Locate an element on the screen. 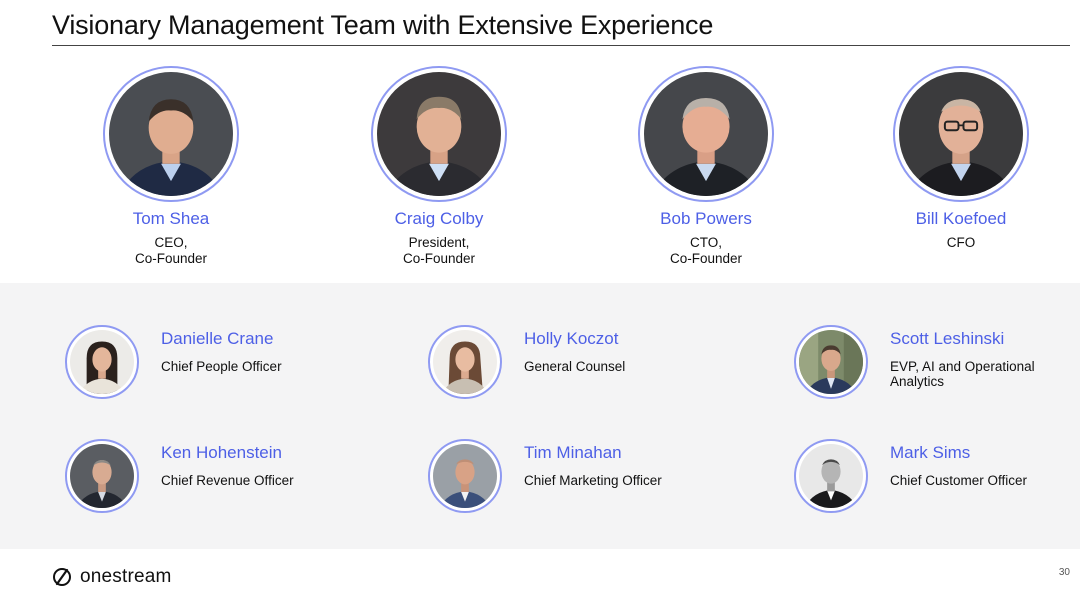 Image resolution: width=1080 pixels, height=598 pixels. leader-card: Craig Colby President, Co-Founder is located at coordinates (439, 166).